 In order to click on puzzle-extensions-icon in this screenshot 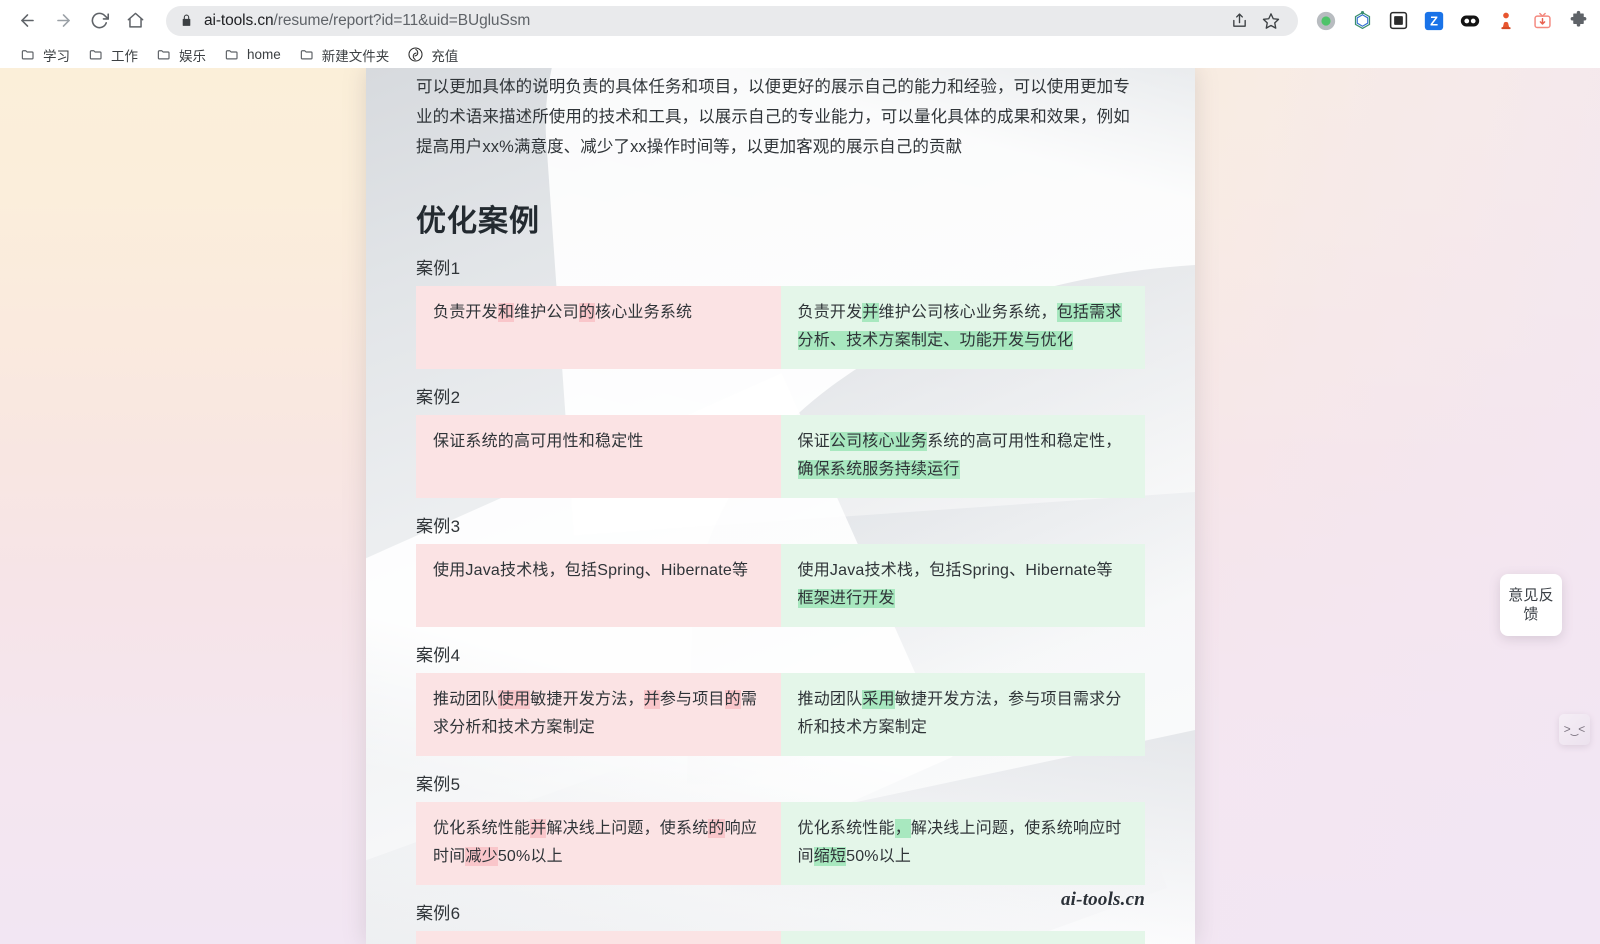, I will do `click(1578, 21)`.